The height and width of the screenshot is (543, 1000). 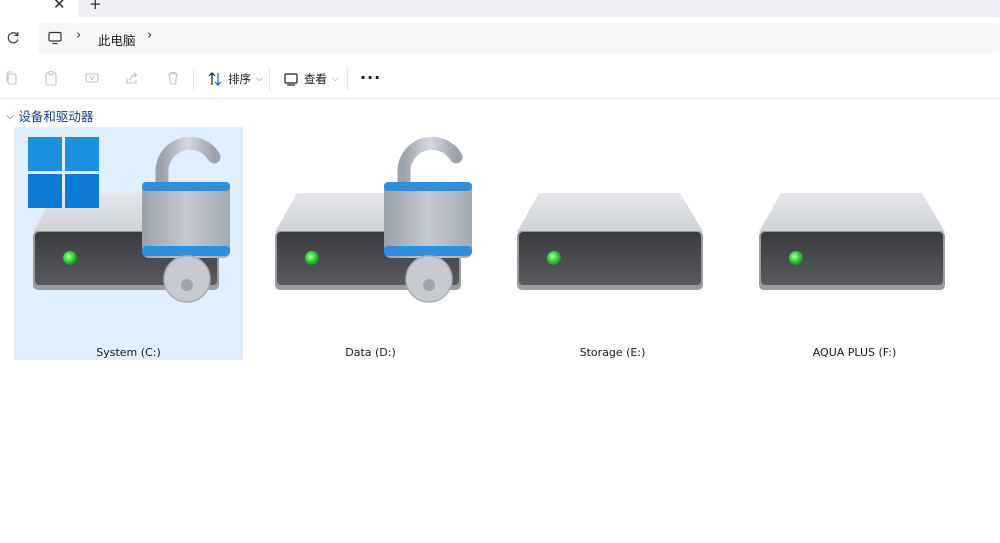 What do you see at coordinates (173, 78) in the screenshot?
I see `delete-icon` at bounding box center [173, 78].